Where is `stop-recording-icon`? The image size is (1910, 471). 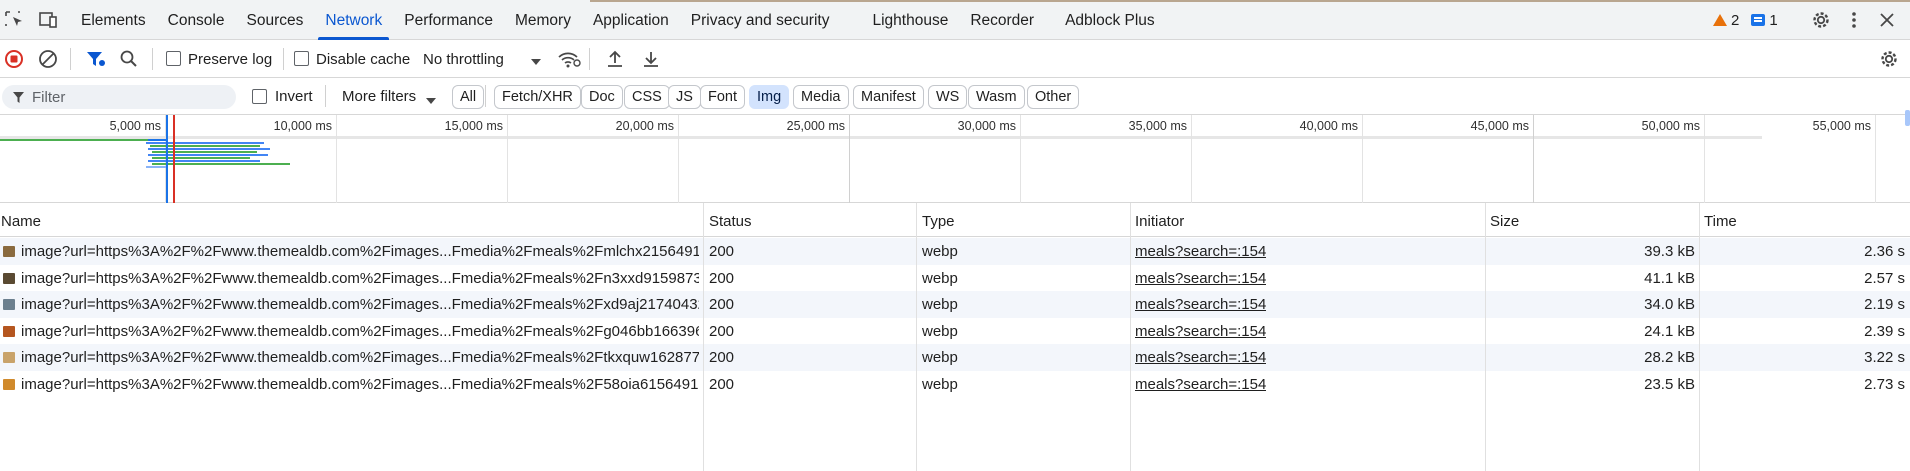
stop-recording-icon is located at coordinates (14, 60).